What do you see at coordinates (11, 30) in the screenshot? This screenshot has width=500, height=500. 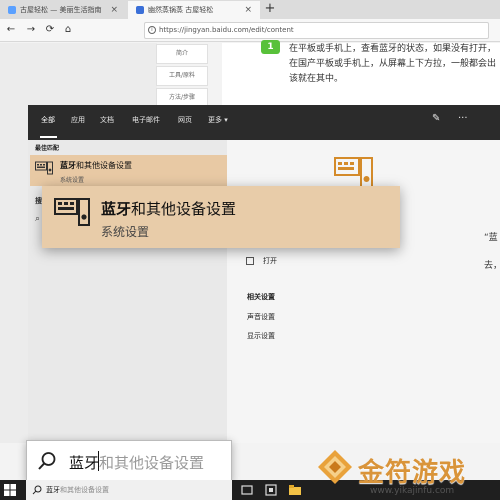 I see `back-button: ←` at bounding box center [11, 30].